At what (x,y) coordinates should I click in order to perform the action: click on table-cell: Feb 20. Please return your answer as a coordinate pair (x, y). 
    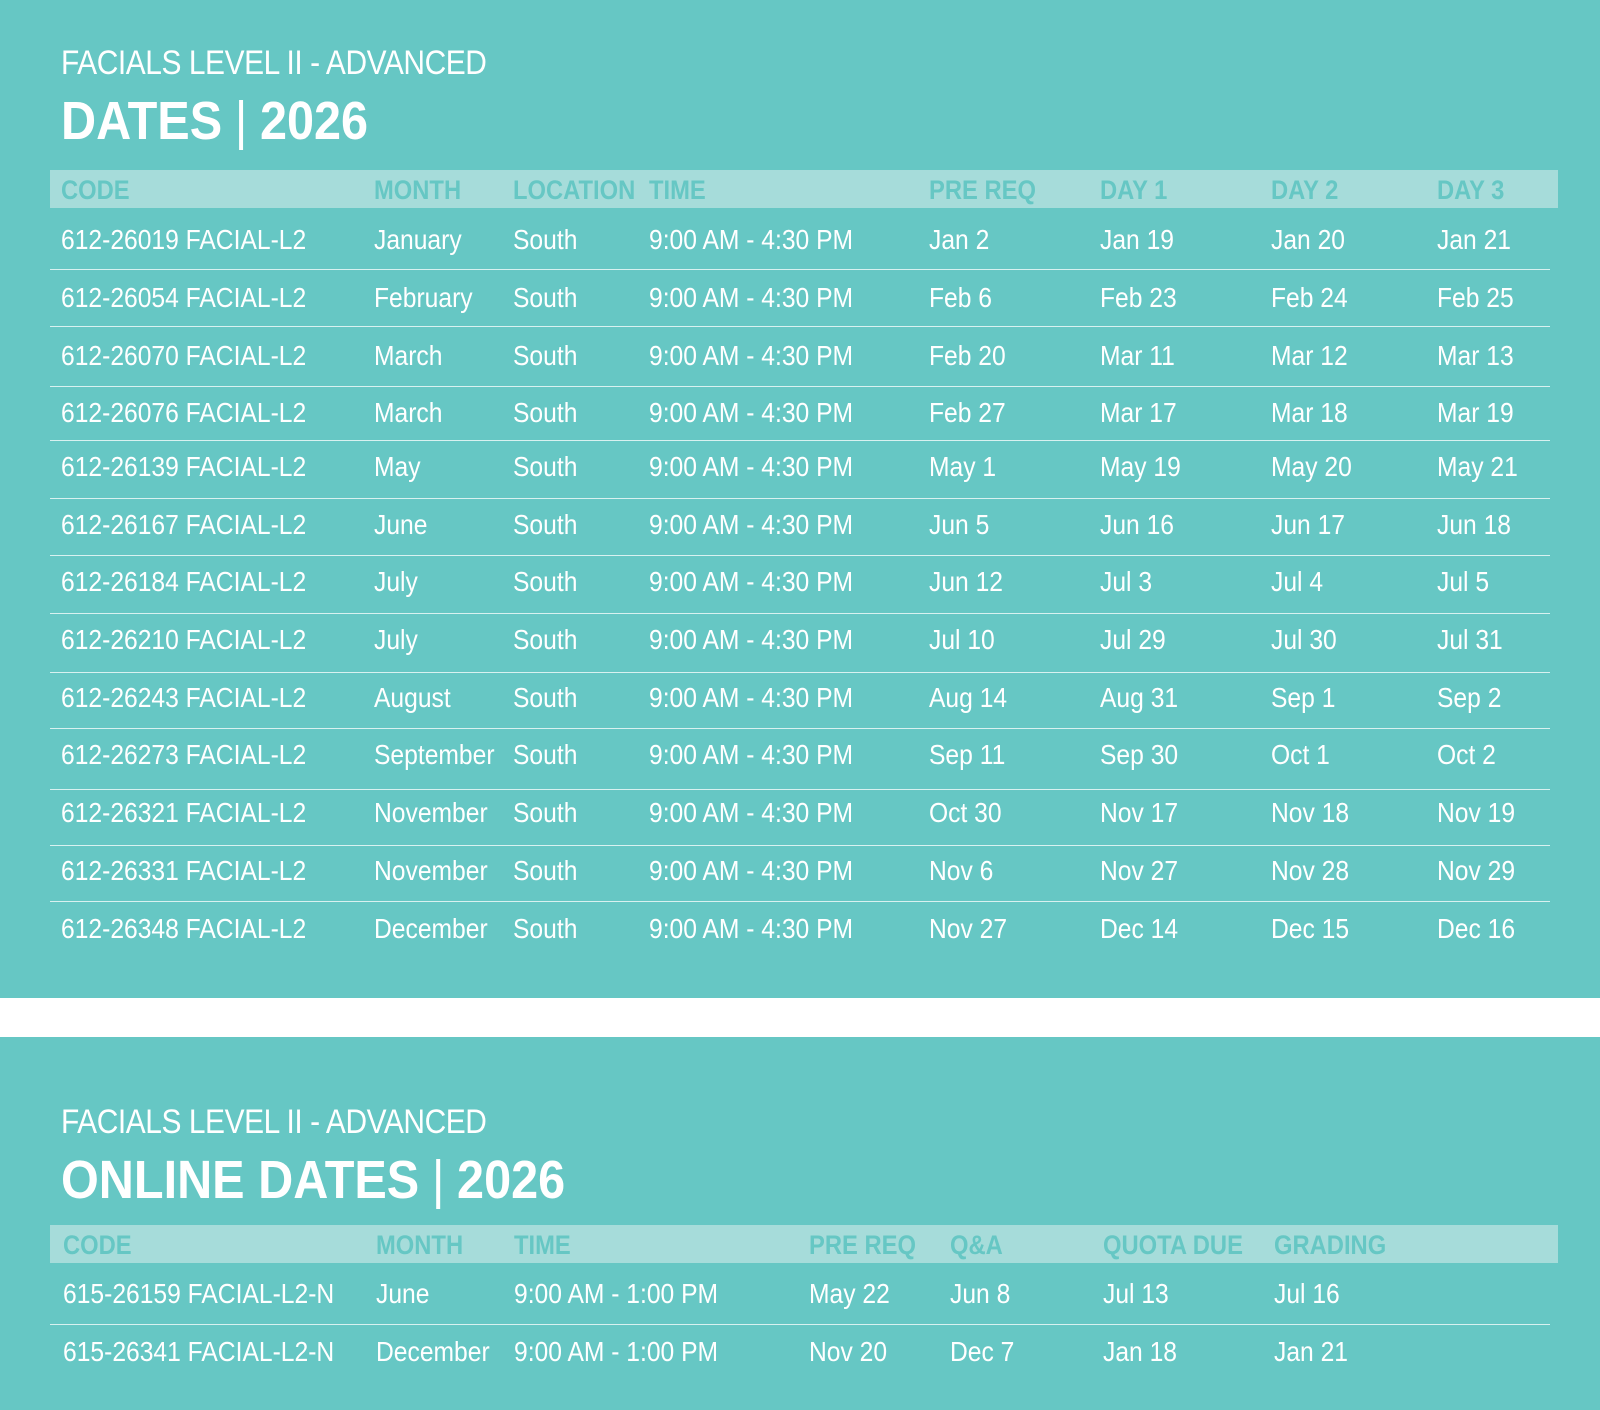
    Looking at the image, I should click on (967, 355).